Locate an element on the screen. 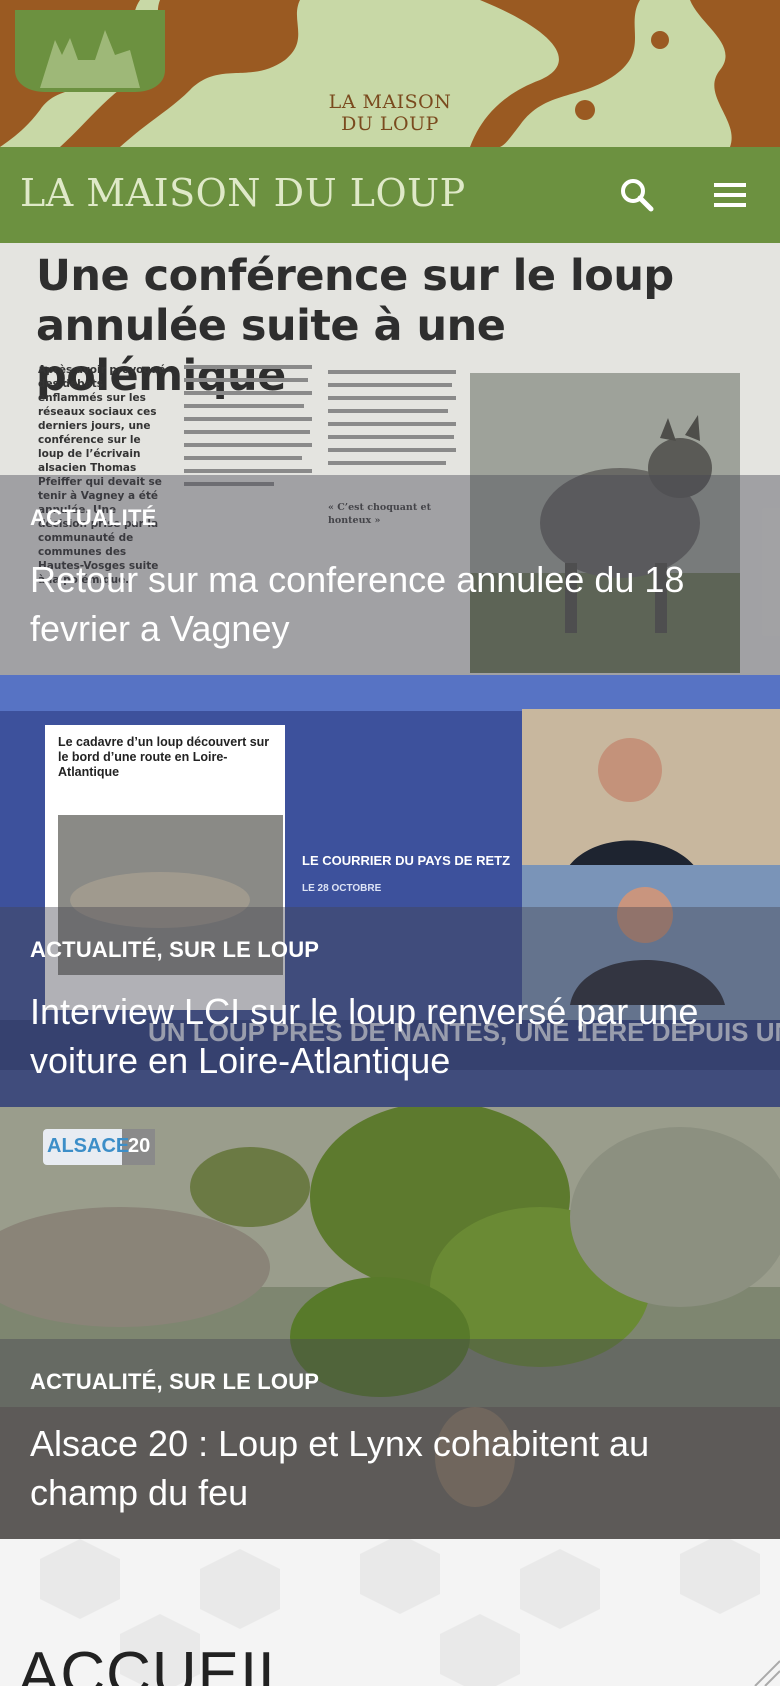 This screenshot has width=780, height=1686. maison-du-loup-logo is located at coordinates (90, 67).